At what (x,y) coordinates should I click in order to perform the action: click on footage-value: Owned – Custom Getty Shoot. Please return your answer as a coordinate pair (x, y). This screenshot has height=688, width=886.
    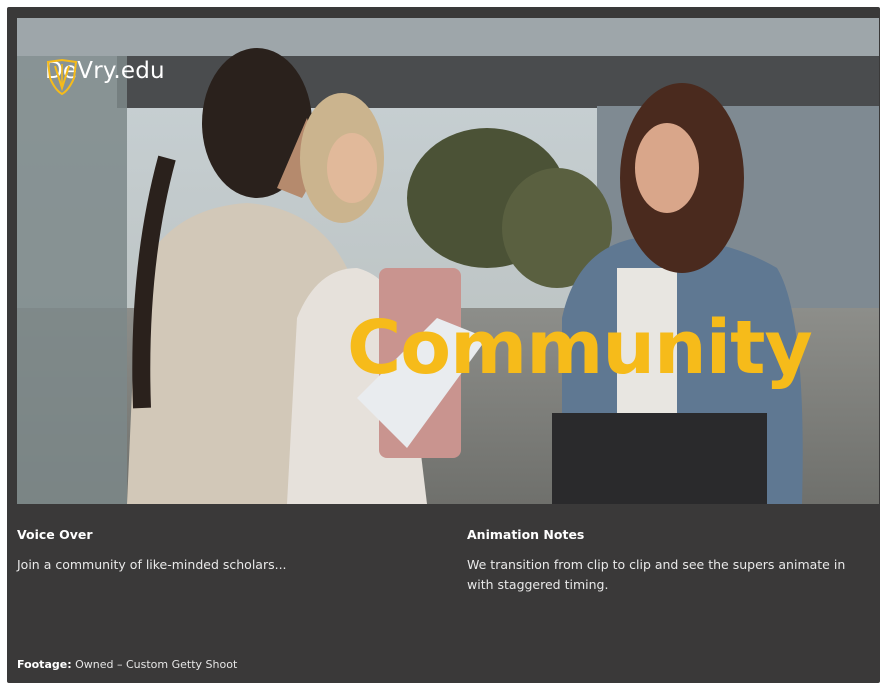
    Looking at the image, I should click on (156, 664).